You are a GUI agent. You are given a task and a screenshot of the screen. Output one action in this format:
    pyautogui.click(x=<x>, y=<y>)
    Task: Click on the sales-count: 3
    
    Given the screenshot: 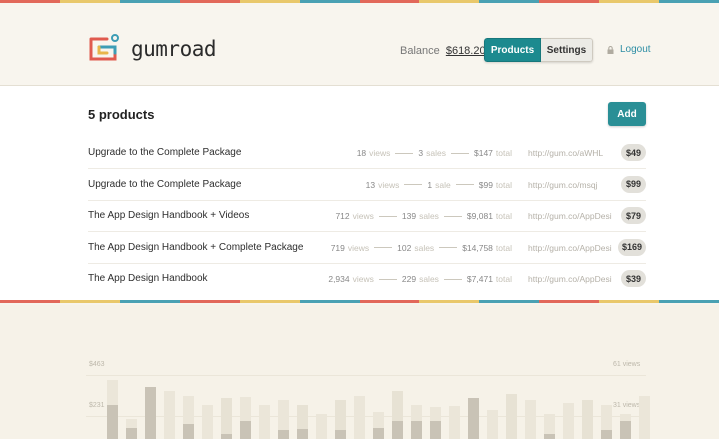 What is the action you would take?
    pyautogui.click(x=421, y=153)
    